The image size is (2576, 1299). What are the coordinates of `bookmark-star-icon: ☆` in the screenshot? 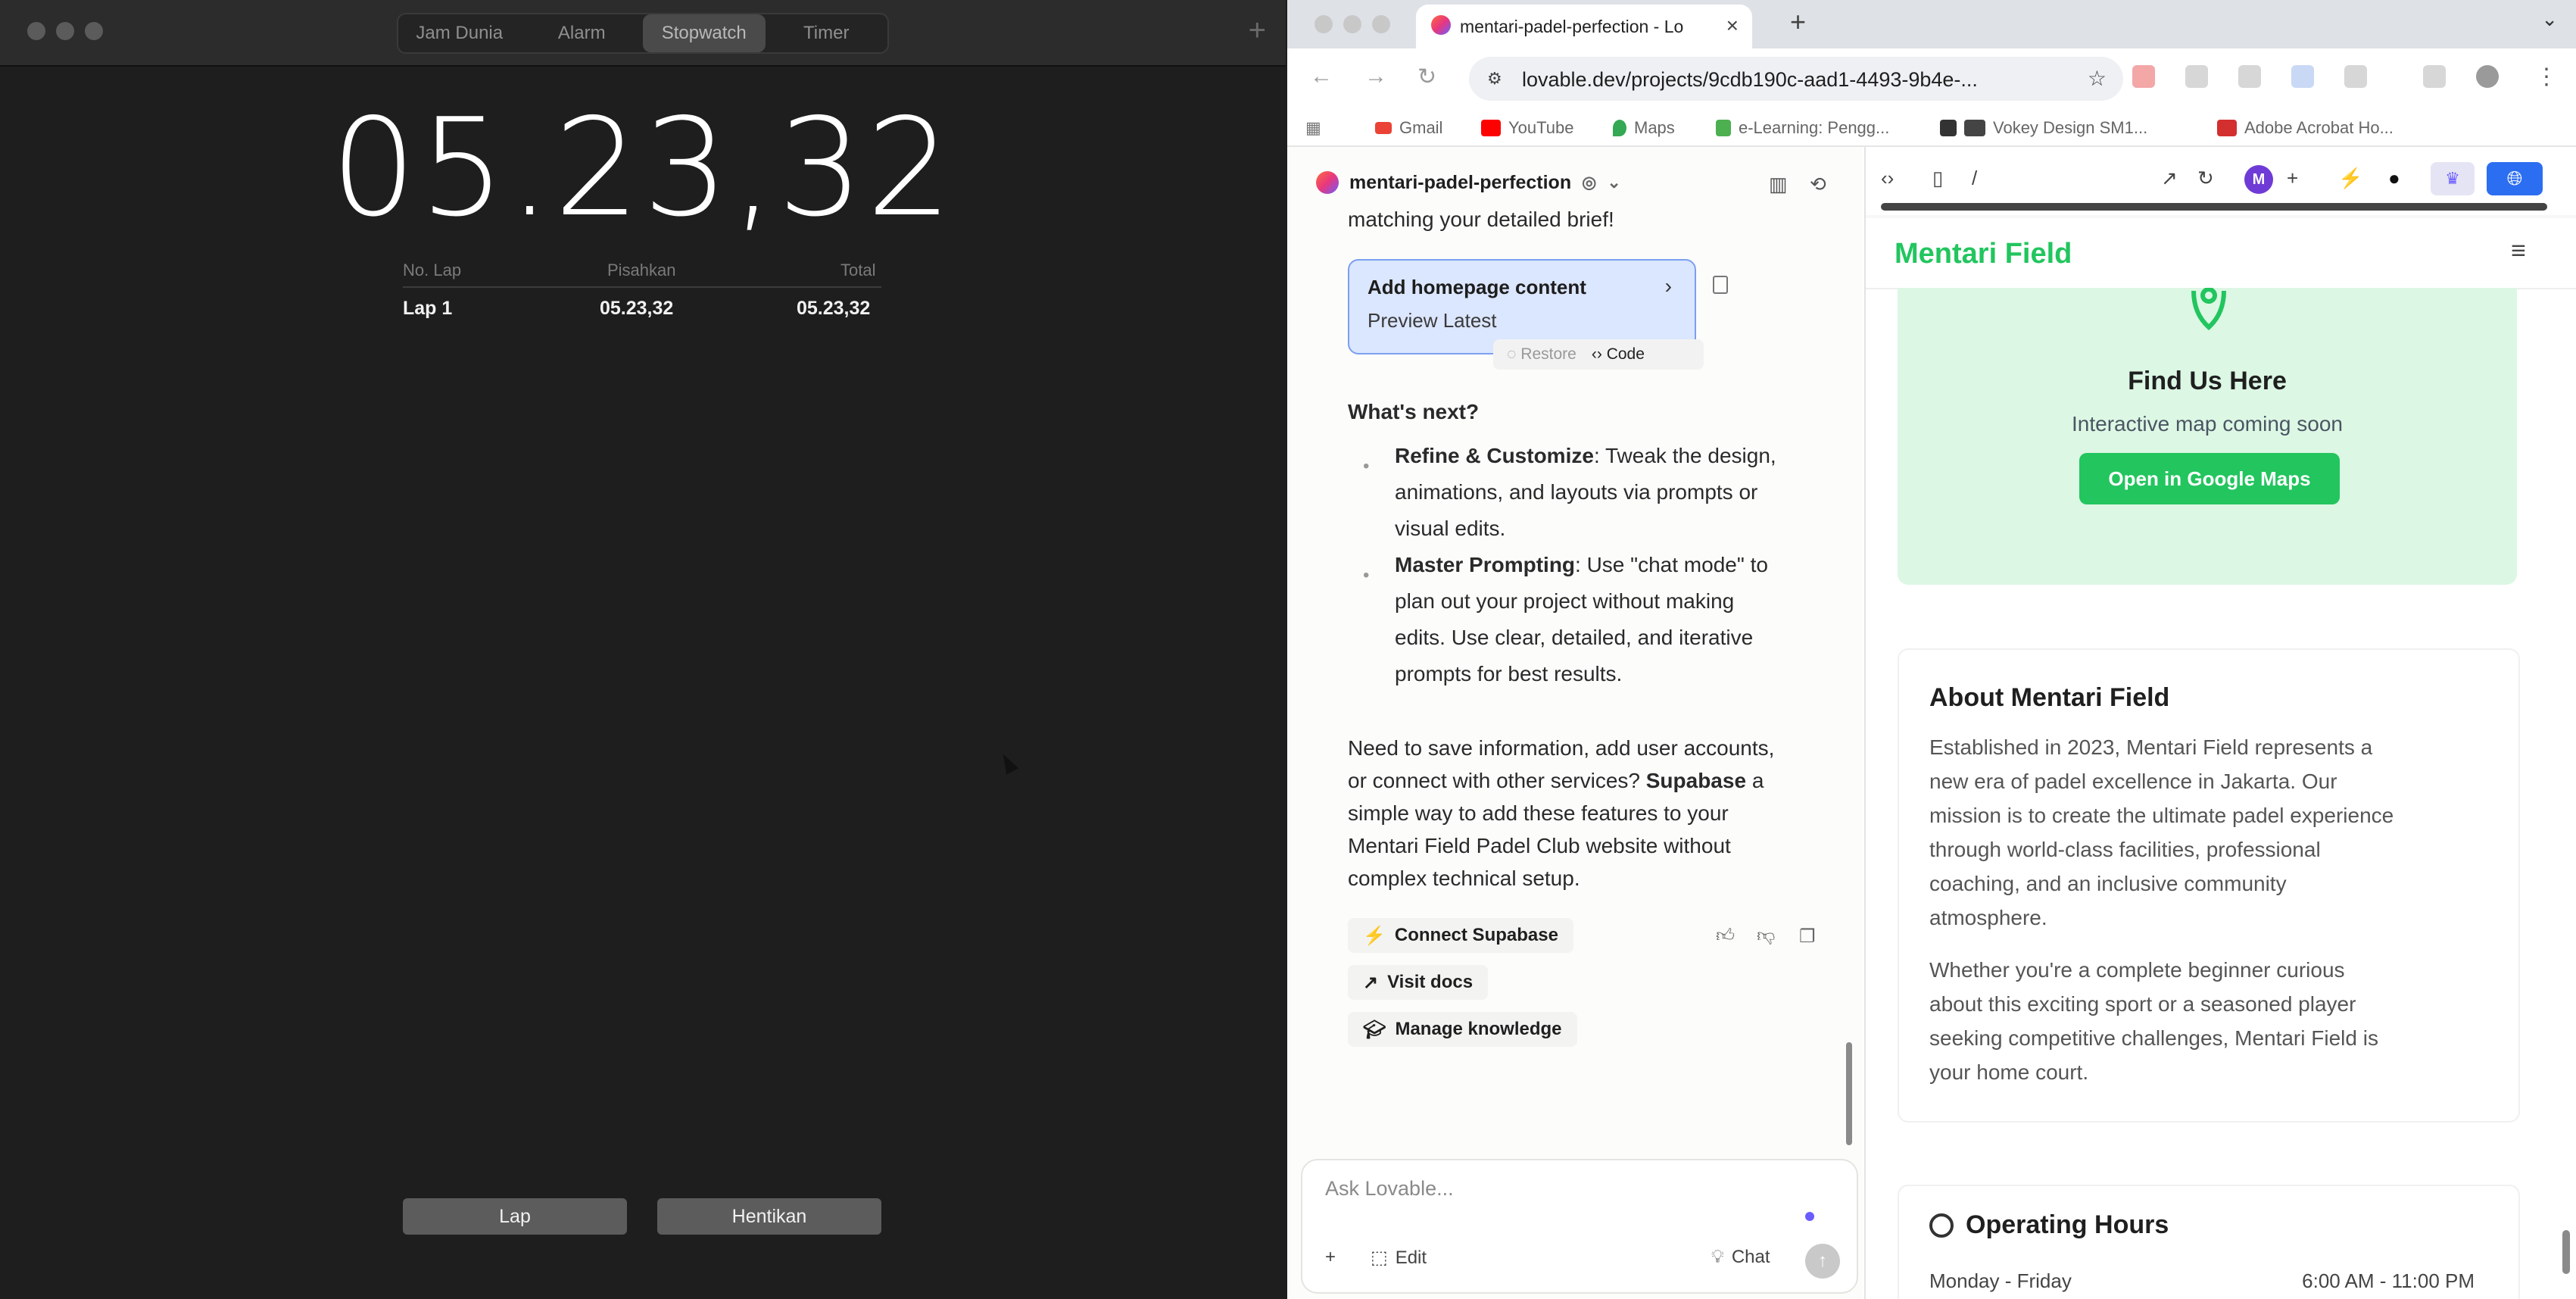 It's located at (2097, 78).